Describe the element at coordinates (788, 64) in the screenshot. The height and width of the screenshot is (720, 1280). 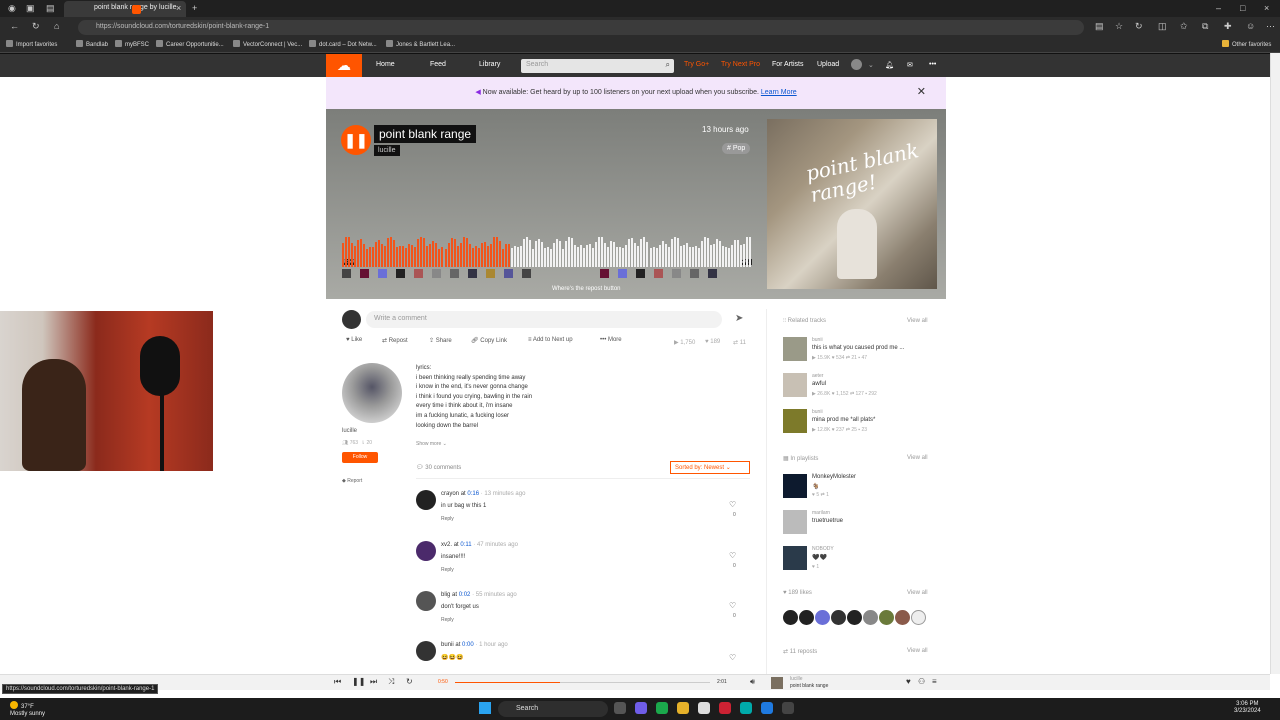
I see `nav-for-artists: For Artists` at that location.